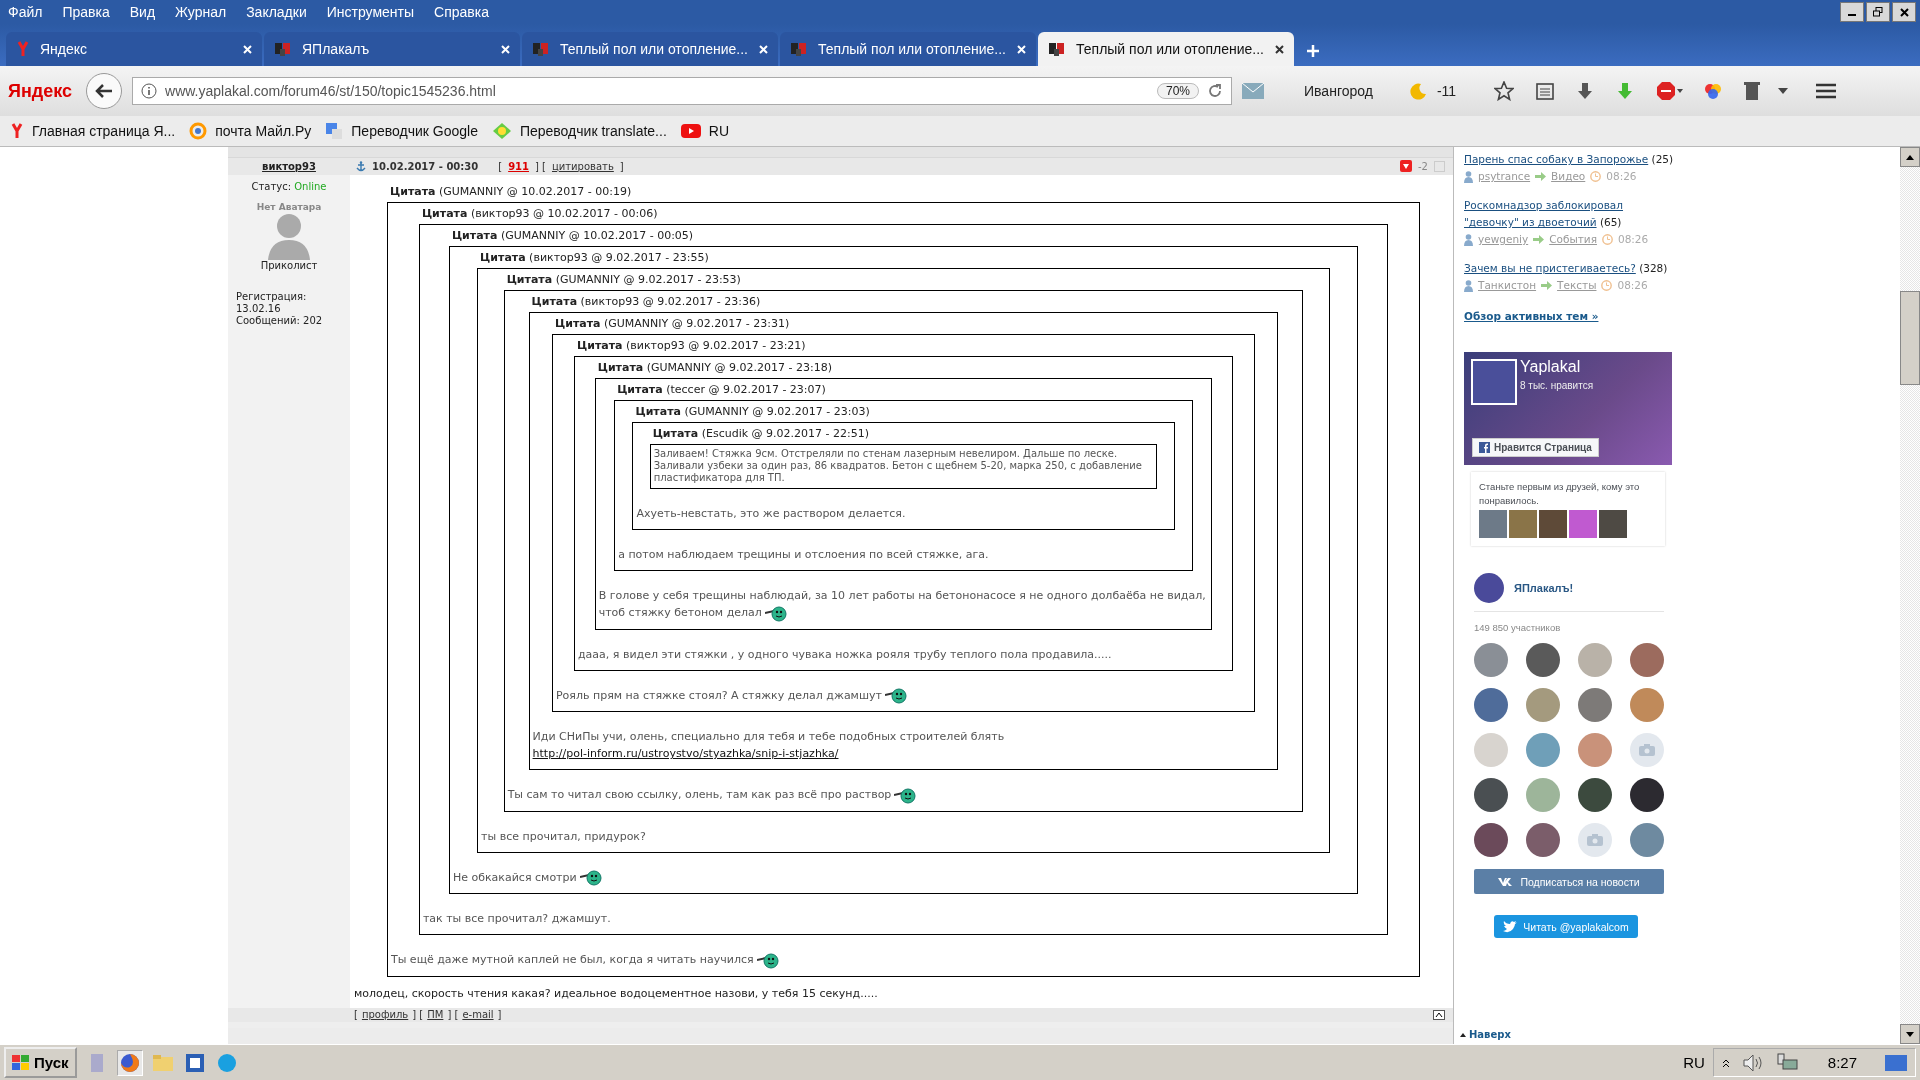  What do you see at coordinates (1694, 1062) in the screenshot?
I see `language-indicator: RU` at bounding box center [1694, 1062].